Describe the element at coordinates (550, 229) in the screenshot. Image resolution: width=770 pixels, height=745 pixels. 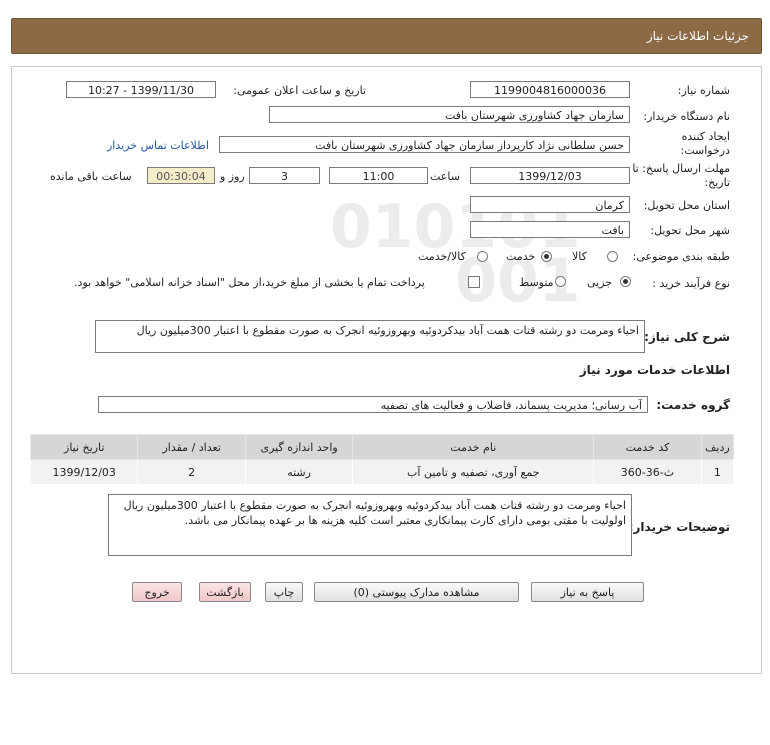
I see `city-field: بافت` at that location.